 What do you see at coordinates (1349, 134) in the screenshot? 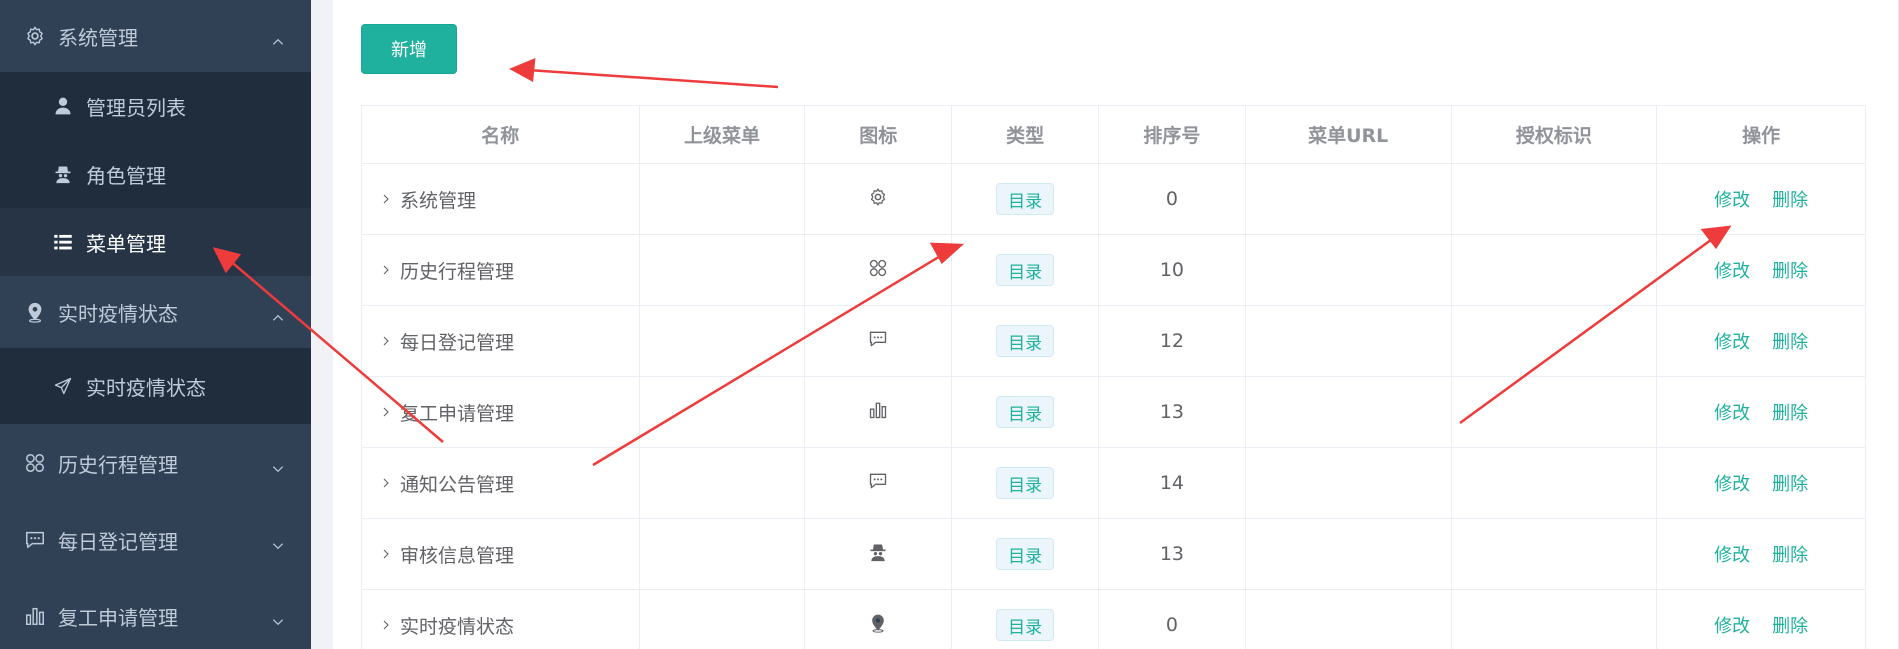
I see `column-header-url: 菜单URL` at bounding box center [1349, 134].